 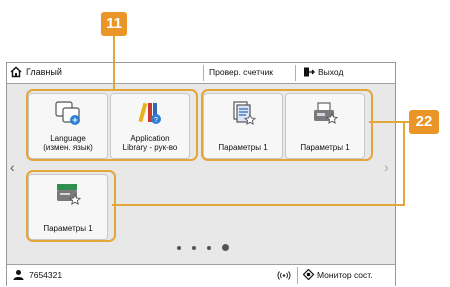 What do you see at coordinates (112, 125) in the screenshot?
I see `callout-group-a-outline` at bounding box center [112, 125].